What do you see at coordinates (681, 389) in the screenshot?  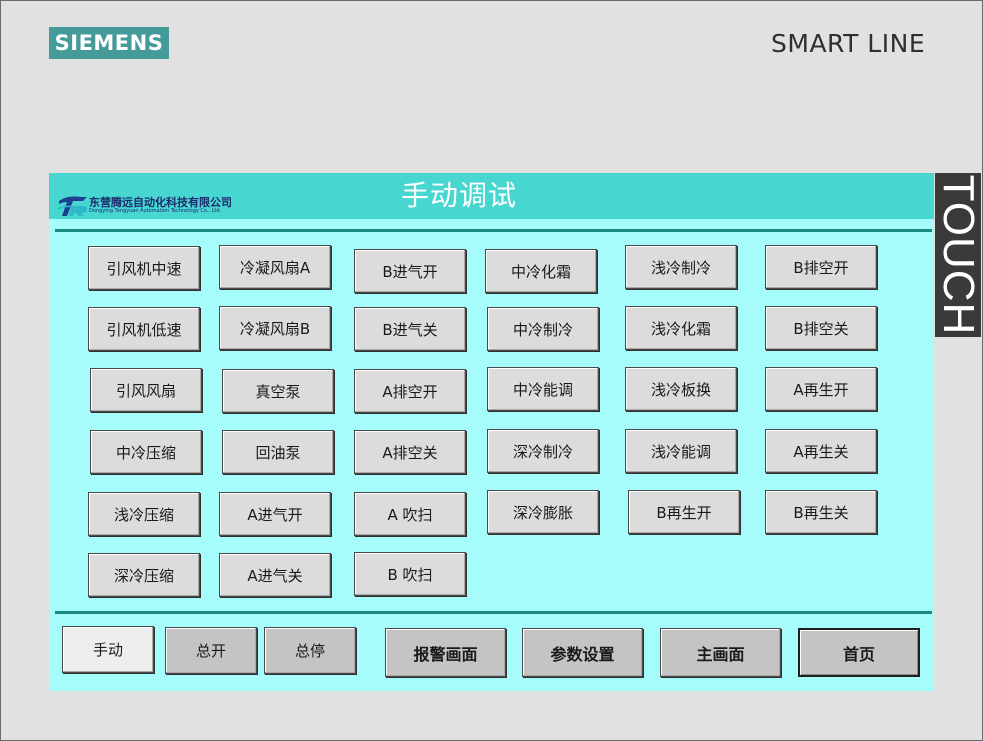 I see `shallow-cool-plate-exchanger-button: 浅冷板换` at bounding box center [681, 389].